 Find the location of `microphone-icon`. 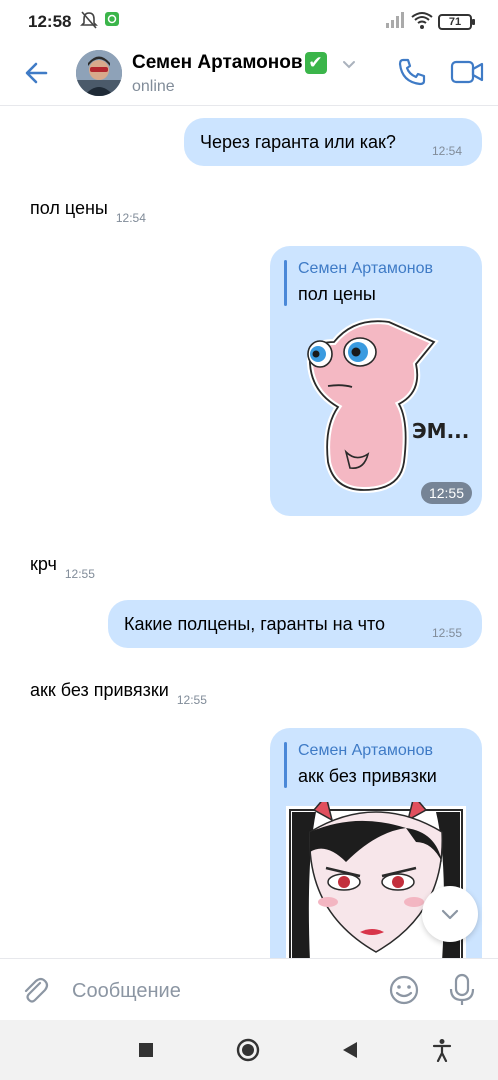

microphone-icon is located at coordinates (462, 990).